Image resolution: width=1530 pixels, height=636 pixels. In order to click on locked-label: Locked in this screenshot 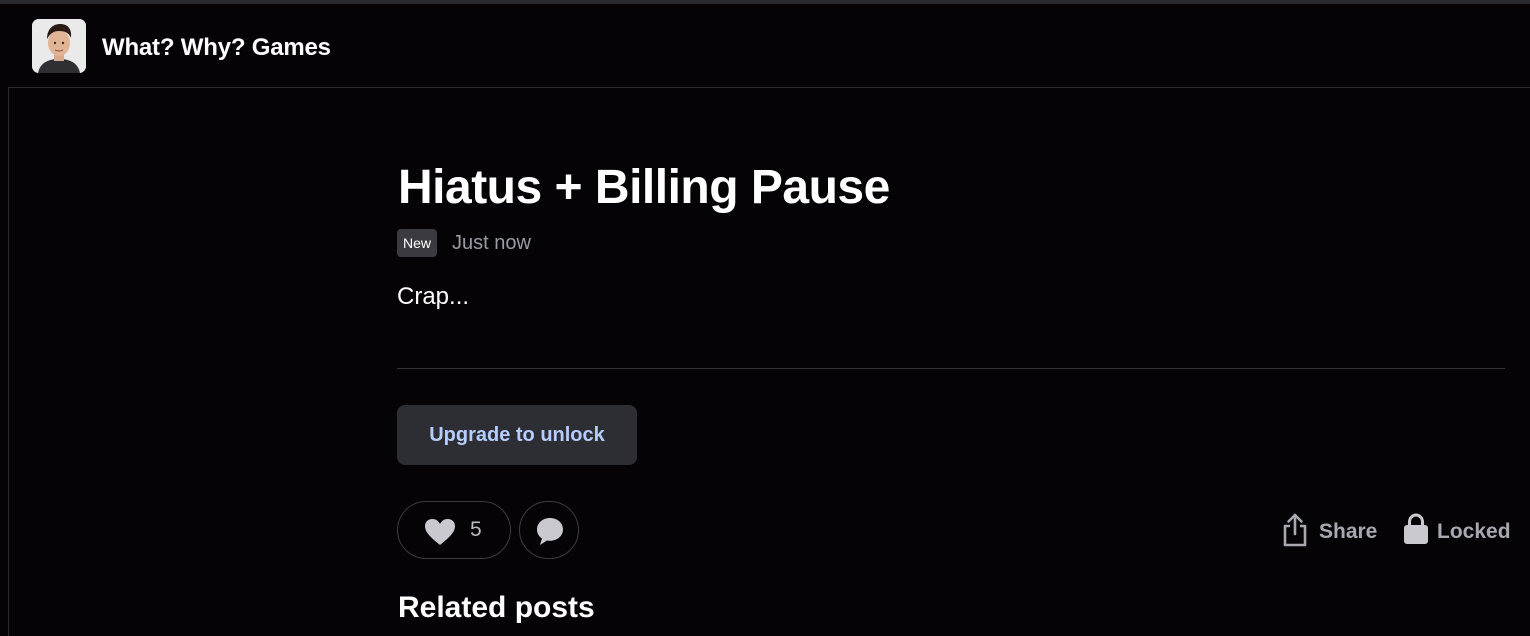, I will do `click(1474, 531)`.